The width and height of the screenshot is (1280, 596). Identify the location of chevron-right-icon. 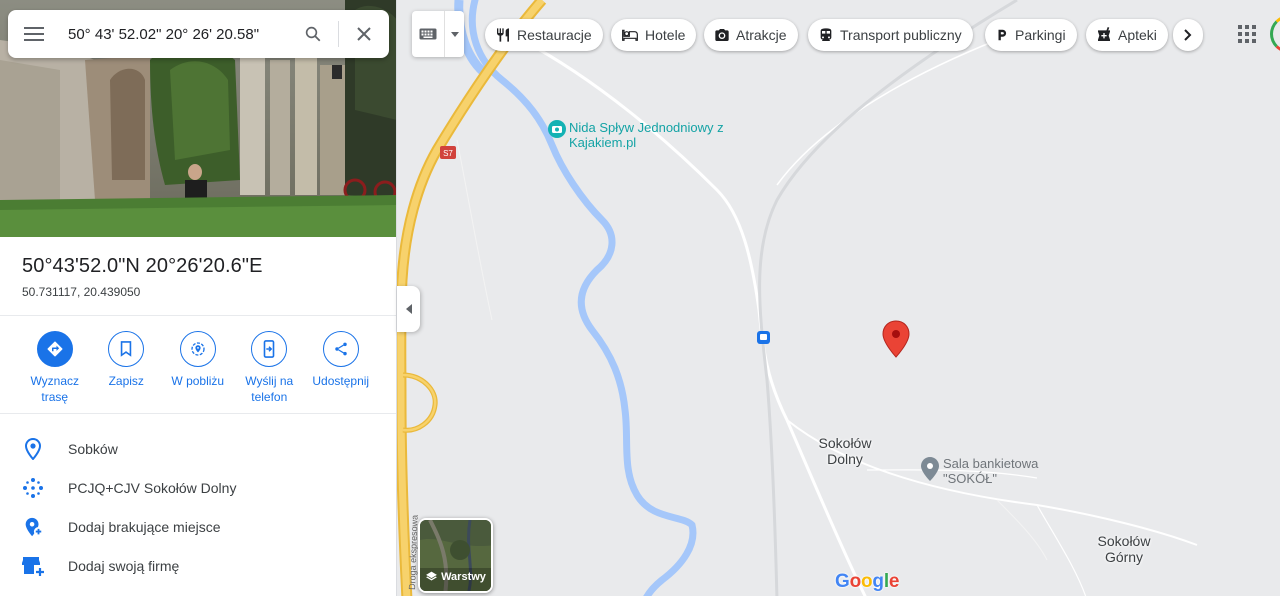
(1188, 35).